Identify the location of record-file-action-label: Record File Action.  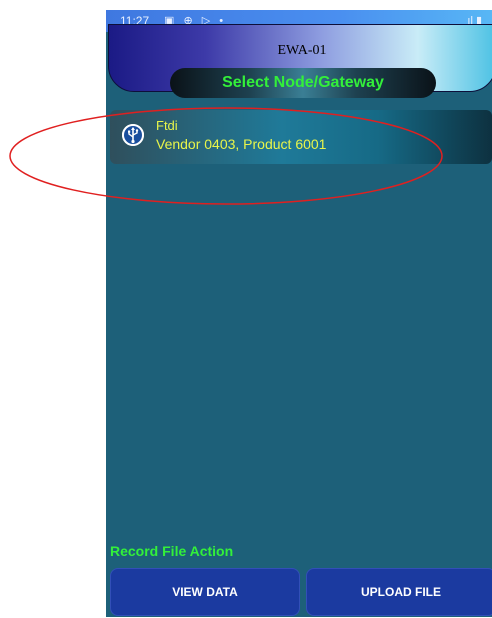
(172, 551).